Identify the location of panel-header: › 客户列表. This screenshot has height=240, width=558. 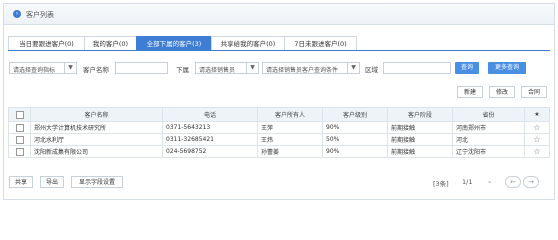
(279, 14).